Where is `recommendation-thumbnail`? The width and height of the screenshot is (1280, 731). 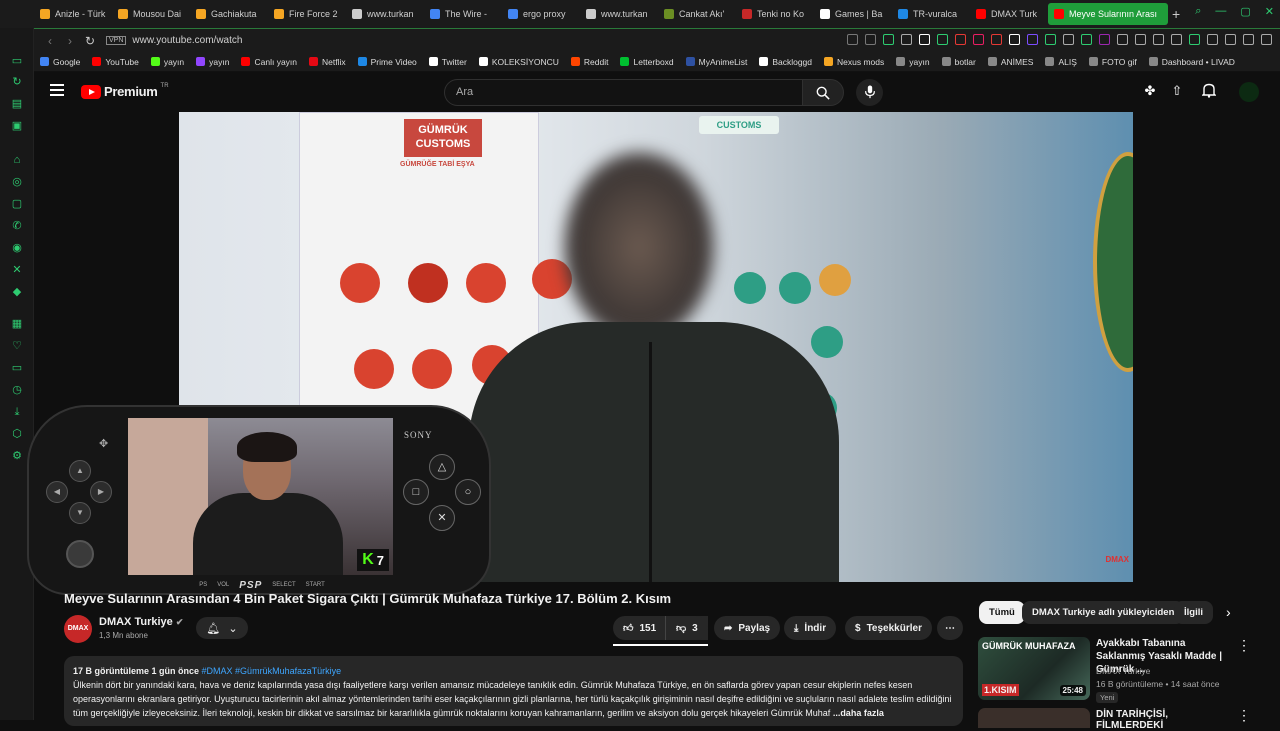 recommendation-thumbnail is located at coordinates (1034, 718).